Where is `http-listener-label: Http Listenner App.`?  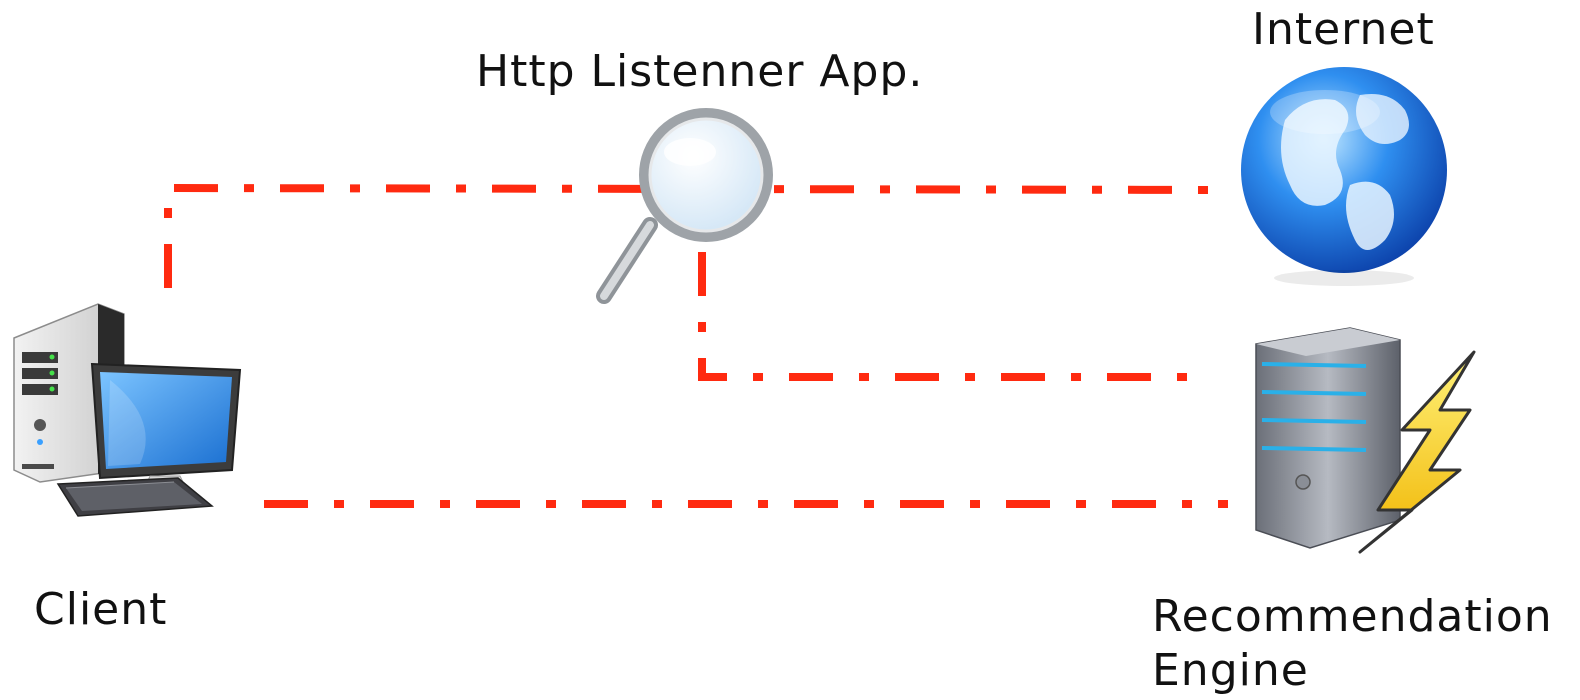 http-listener-label: Http Listenner App. is located at coordinates (700, 71).